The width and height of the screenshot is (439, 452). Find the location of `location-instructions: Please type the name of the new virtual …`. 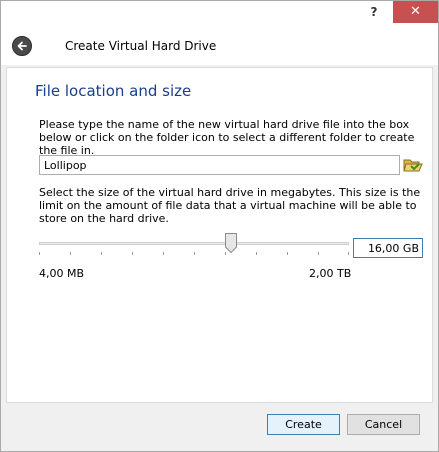

location-instructions: Please type the name of the new virtual … is located at coordinates (227, 137).